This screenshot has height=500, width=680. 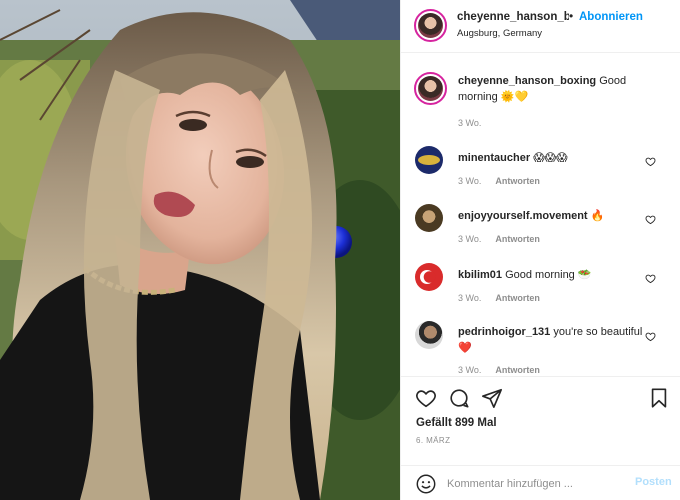 I want to click on comment-icon, so click(x=459, y=398).